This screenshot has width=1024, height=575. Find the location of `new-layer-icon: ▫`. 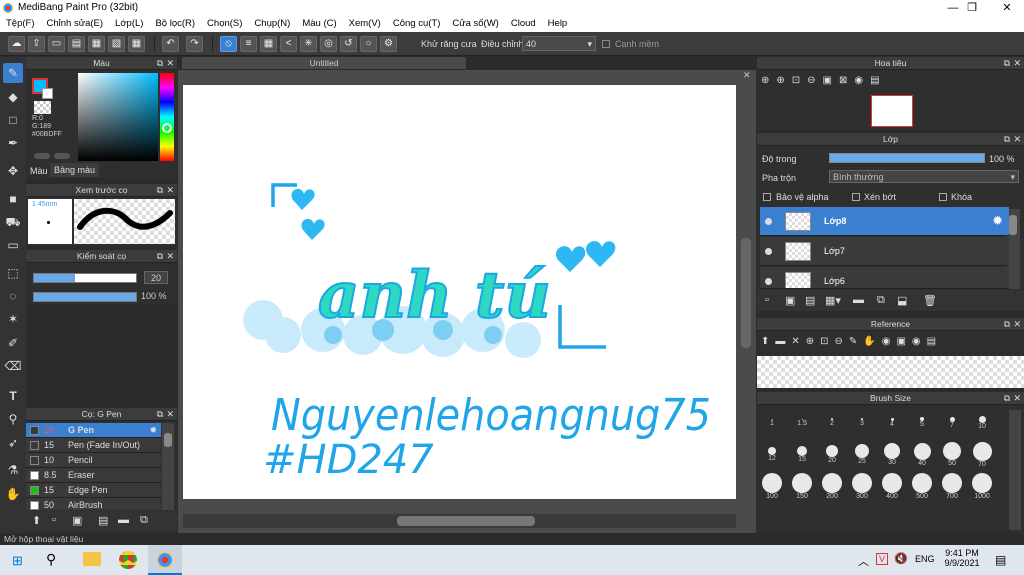

new-layer-icon: ▫ is located at coordinates (767, 300).